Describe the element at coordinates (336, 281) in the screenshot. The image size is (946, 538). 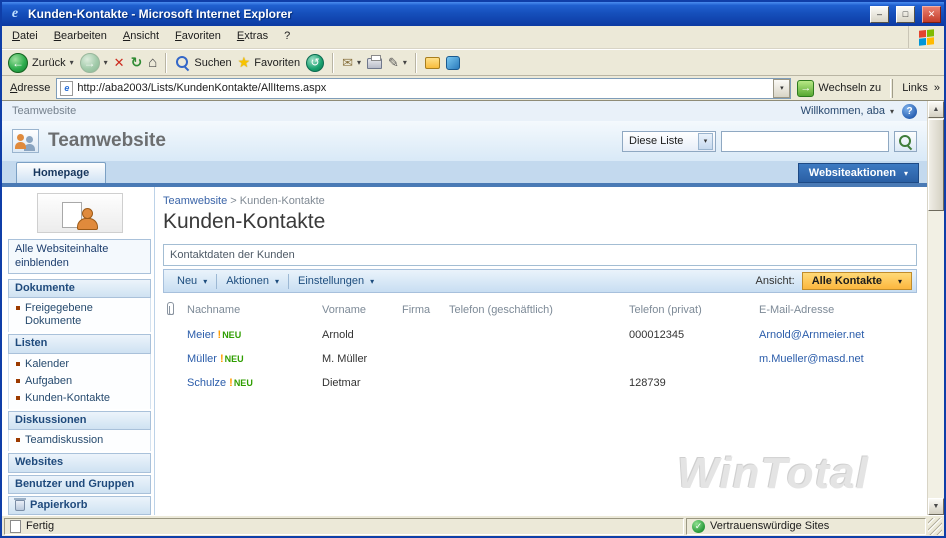
I see `settings-menu-button: Einstellungen ▾` at that location.